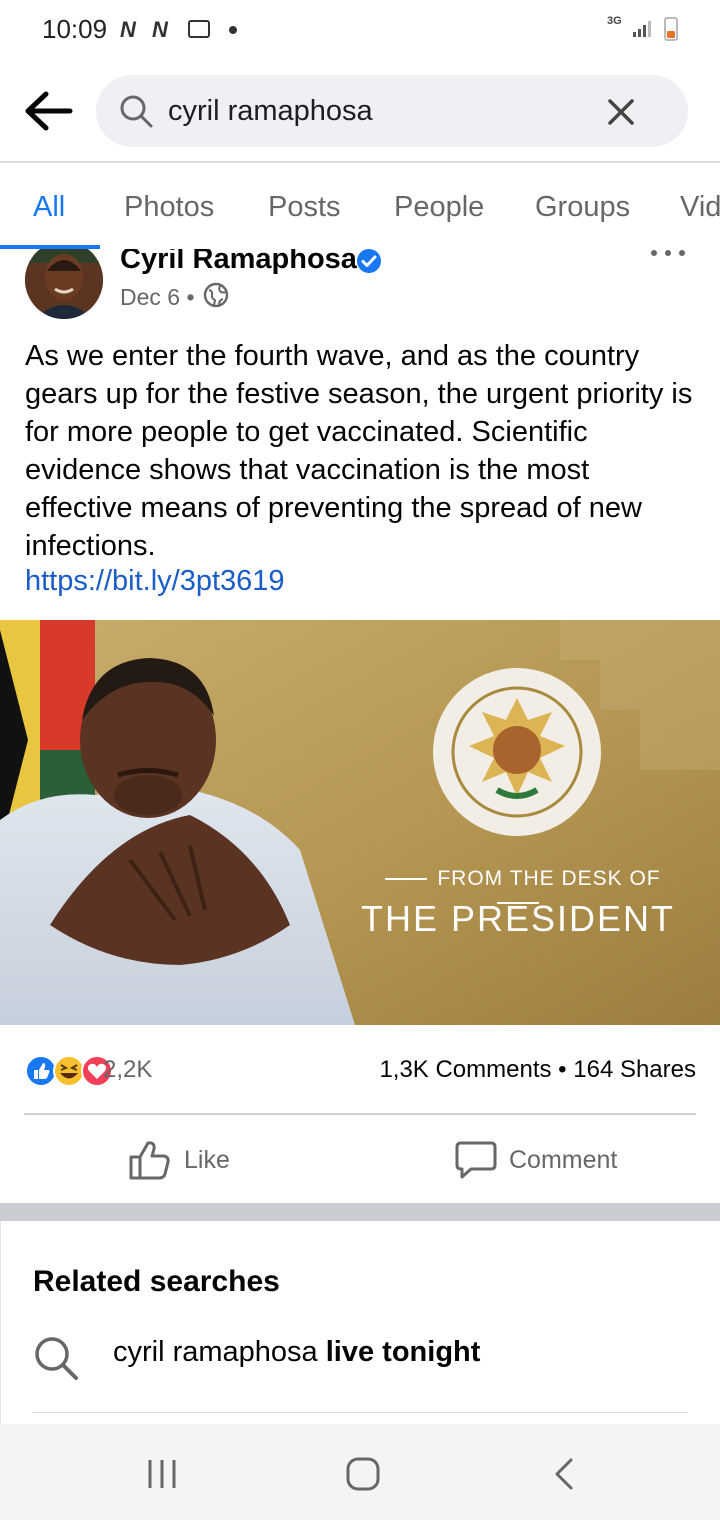 Image resolution: width=720 pixels, height=1520 pixels. Describe the element at coordinates (360, 1114) in the screenshot. I see `stats-divider` at that location.